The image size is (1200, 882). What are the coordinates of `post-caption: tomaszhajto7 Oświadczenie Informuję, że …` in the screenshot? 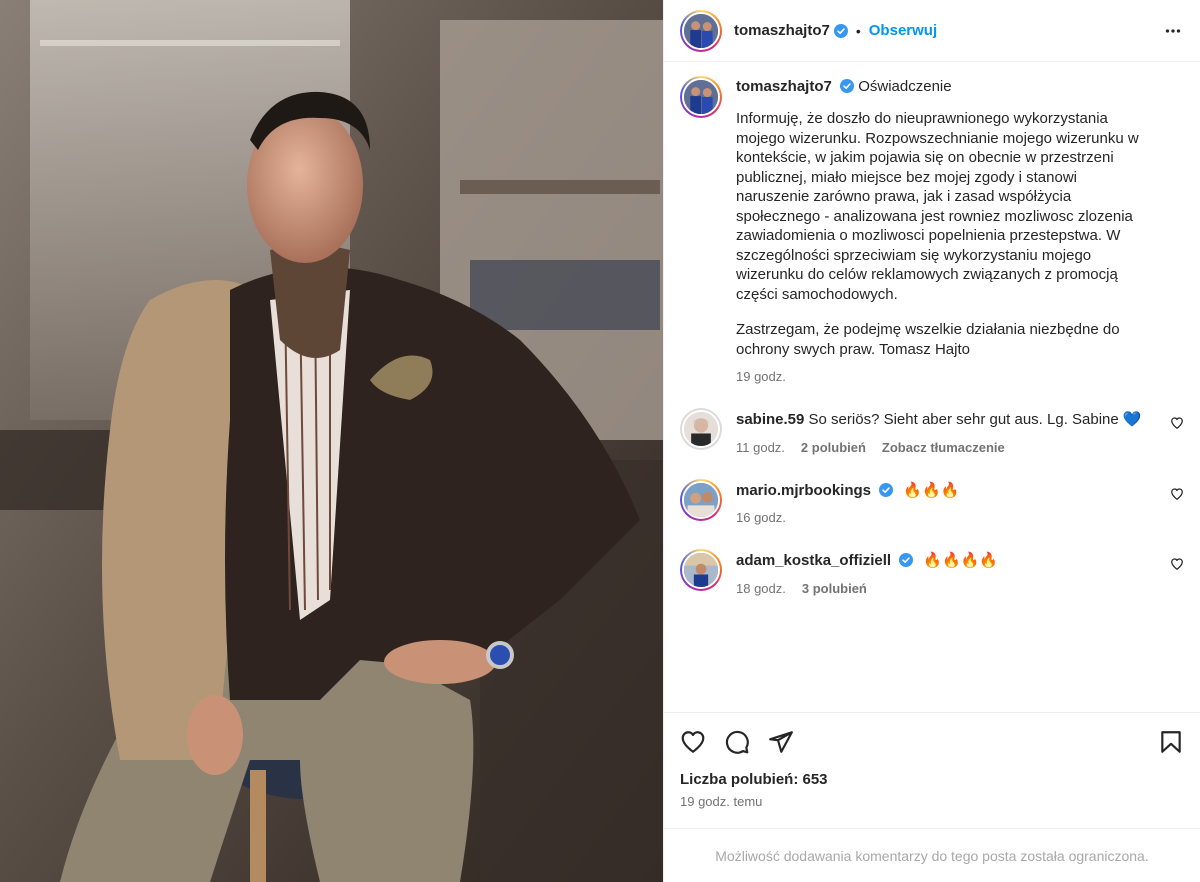 It's located at (932, 230).